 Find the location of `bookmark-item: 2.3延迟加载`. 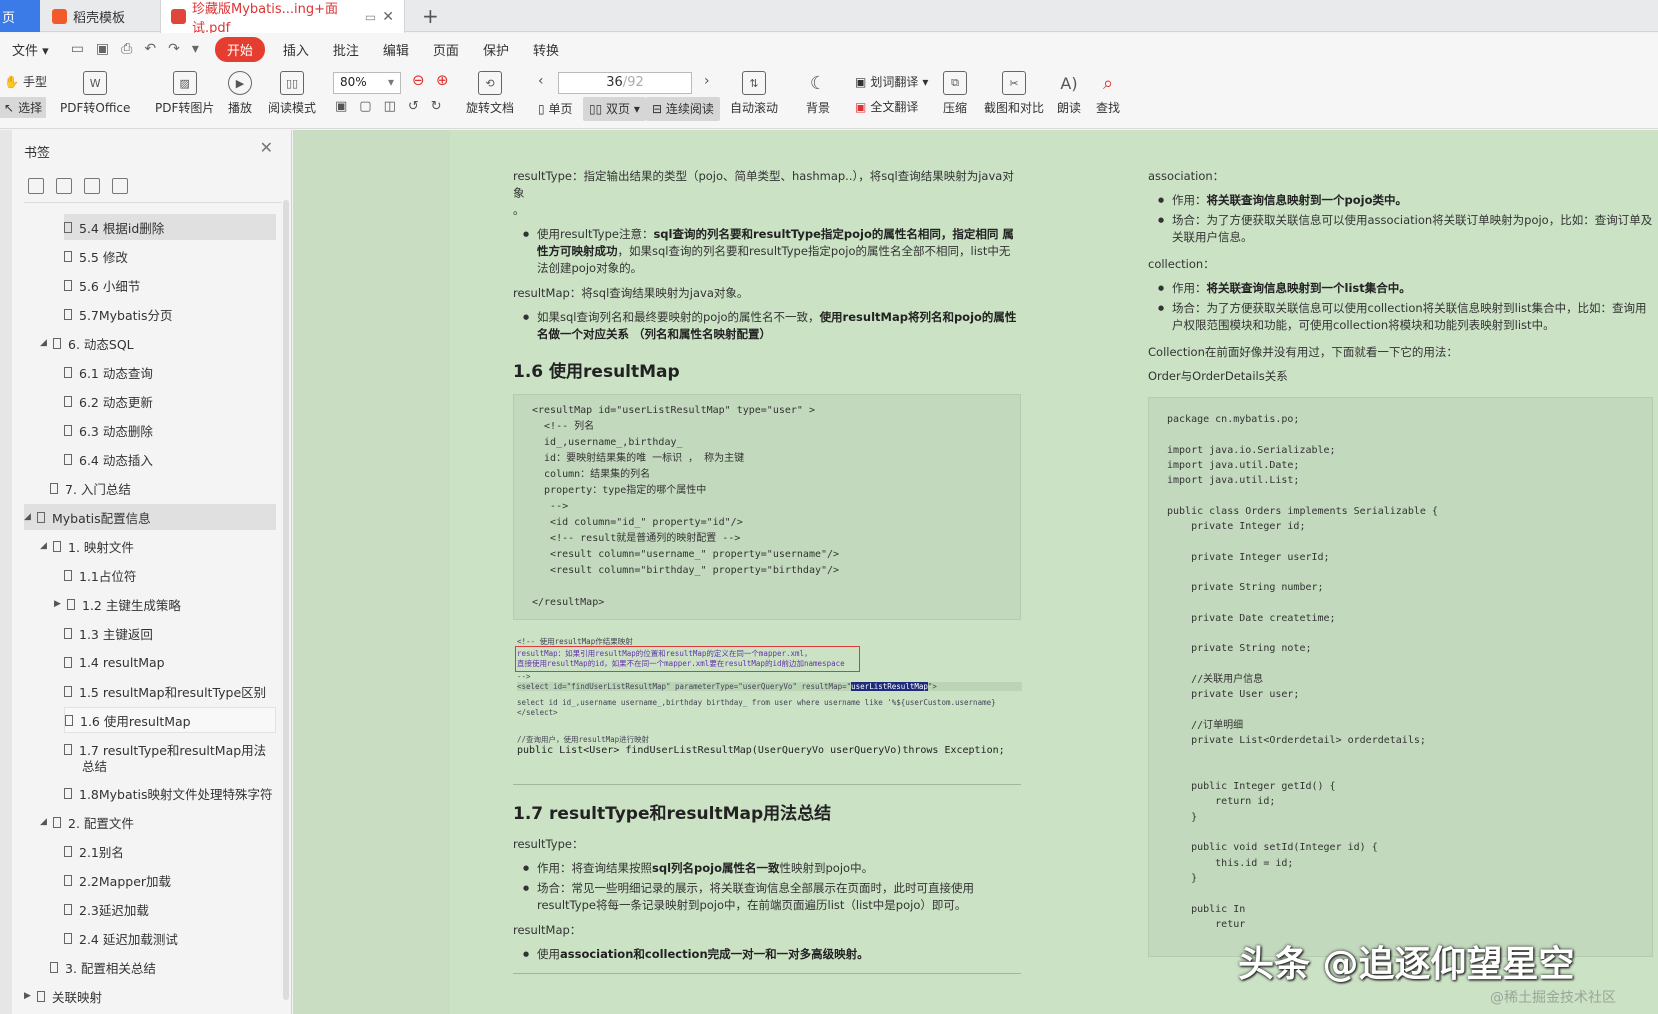

bookmark-item: 2.3延迟加载 is located at coordinates (106, 909).